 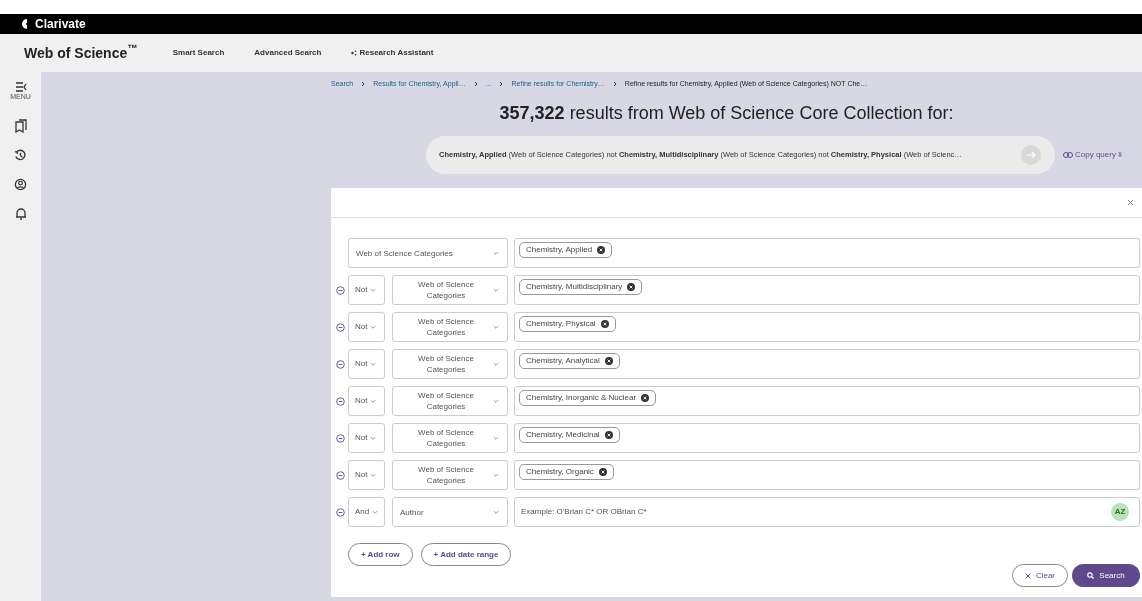 I want to click on term-chip: Chemistry, Analytical, so click(x=569, y=361).